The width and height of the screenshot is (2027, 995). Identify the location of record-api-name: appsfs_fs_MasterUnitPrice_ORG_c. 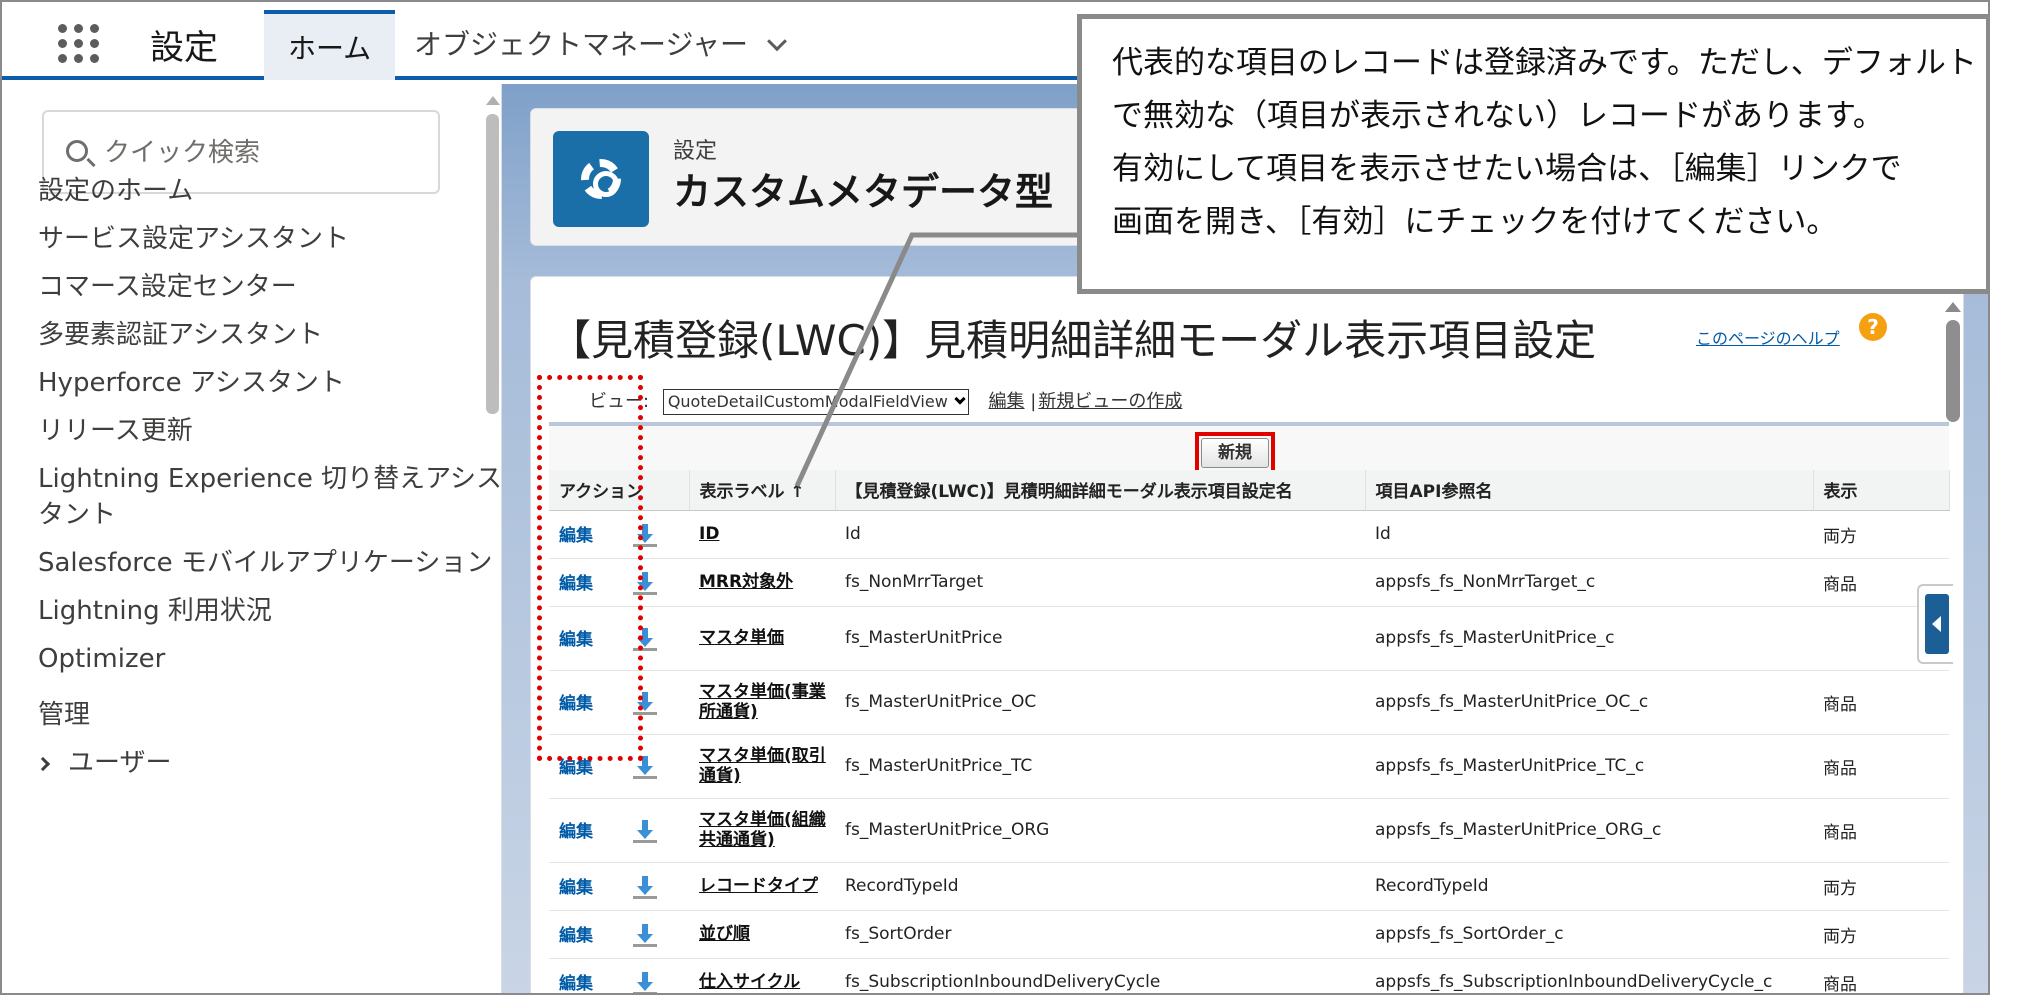
(1589, 830).